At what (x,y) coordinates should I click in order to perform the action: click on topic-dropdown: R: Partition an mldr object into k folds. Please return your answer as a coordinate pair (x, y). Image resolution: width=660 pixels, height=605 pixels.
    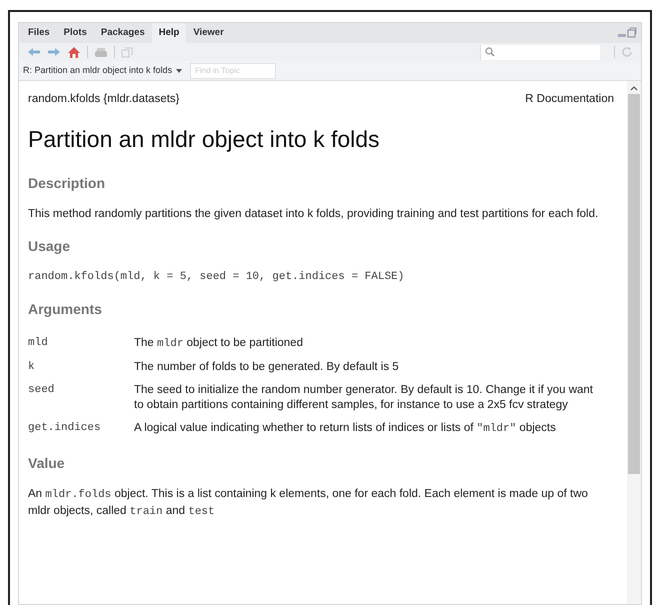
    Looking at the image, I should click on (102, 71).